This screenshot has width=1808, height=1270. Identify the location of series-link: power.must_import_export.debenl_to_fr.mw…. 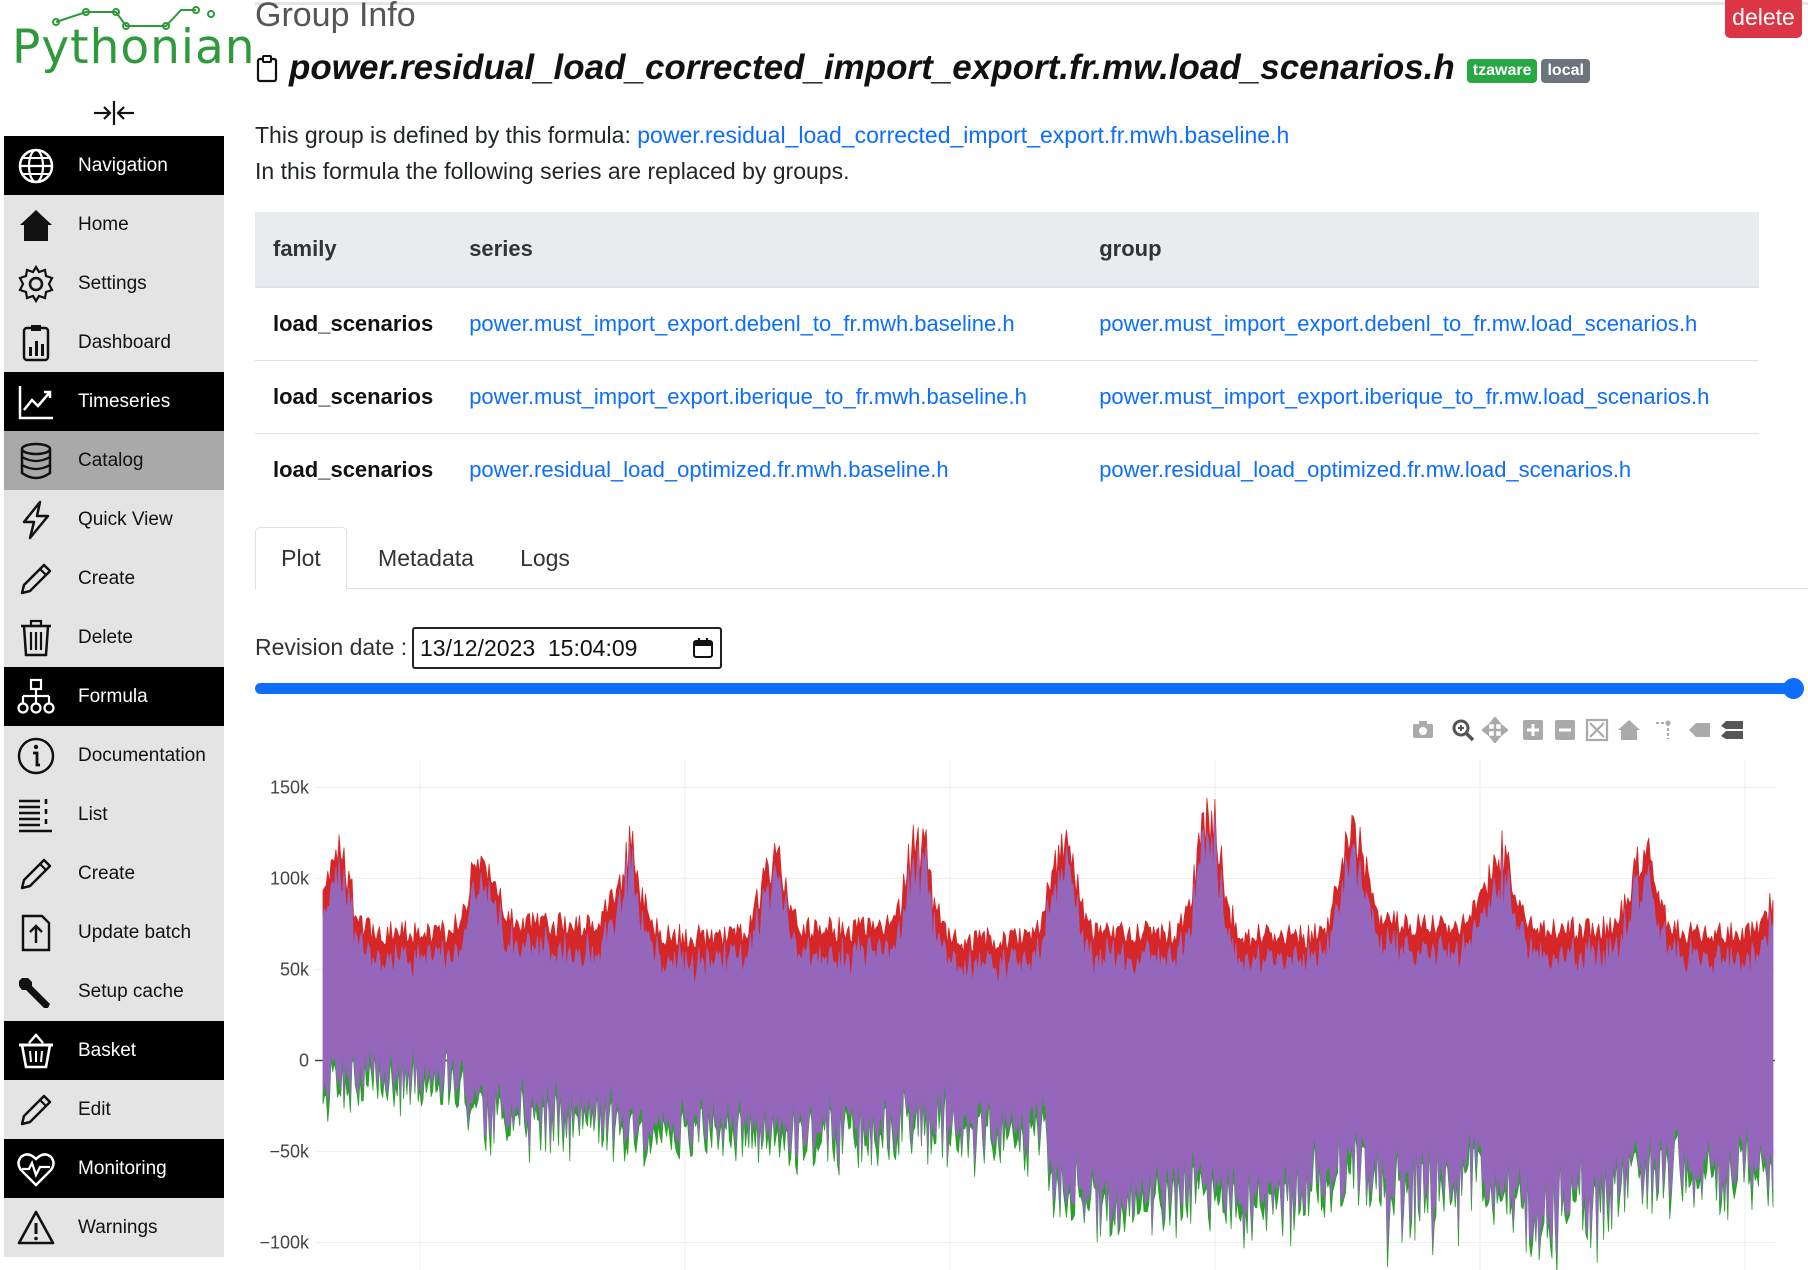
(741, 323).